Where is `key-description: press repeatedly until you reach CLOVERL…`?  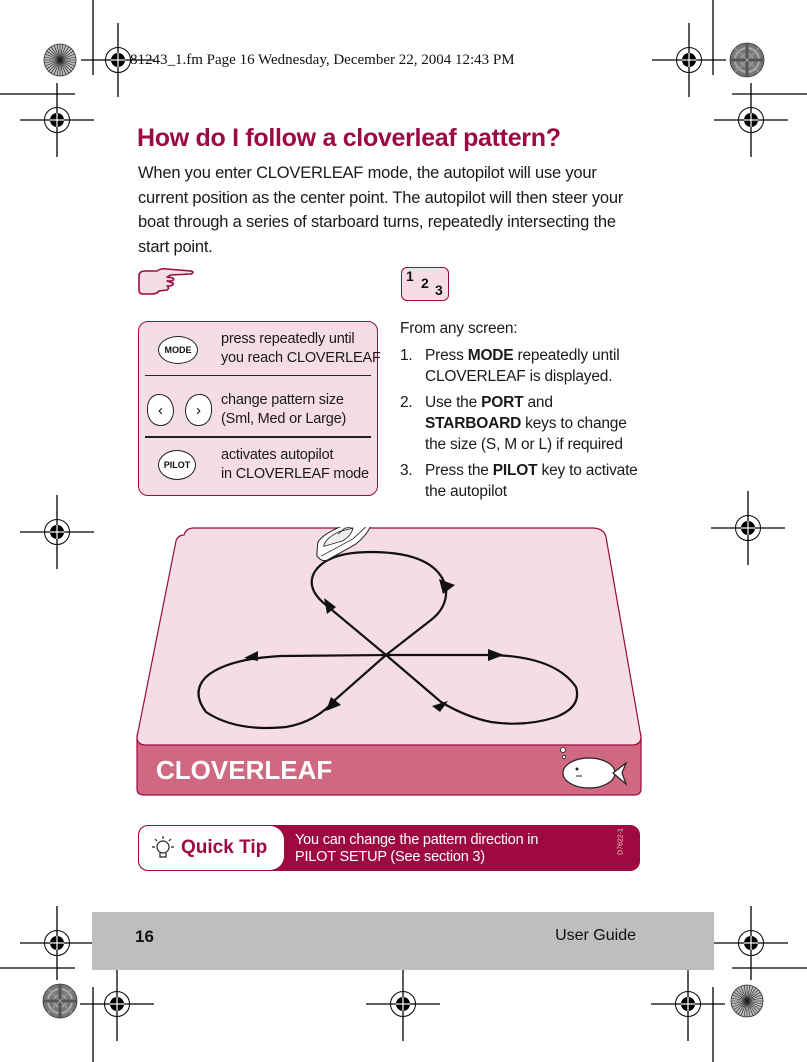 key-description: press repeatedly until you reach CLOVERL… is located at coordinates (301, 349).